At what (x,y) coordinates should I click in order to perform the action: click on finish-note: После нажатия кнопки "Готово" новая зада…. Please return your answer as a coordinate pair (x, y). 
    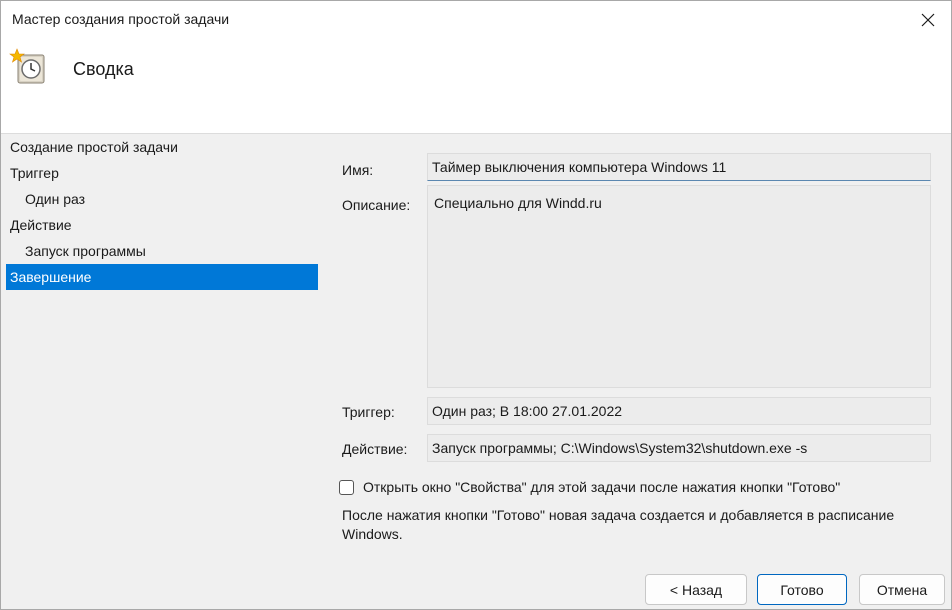
    Looking at the image, I should click on (618, 524).